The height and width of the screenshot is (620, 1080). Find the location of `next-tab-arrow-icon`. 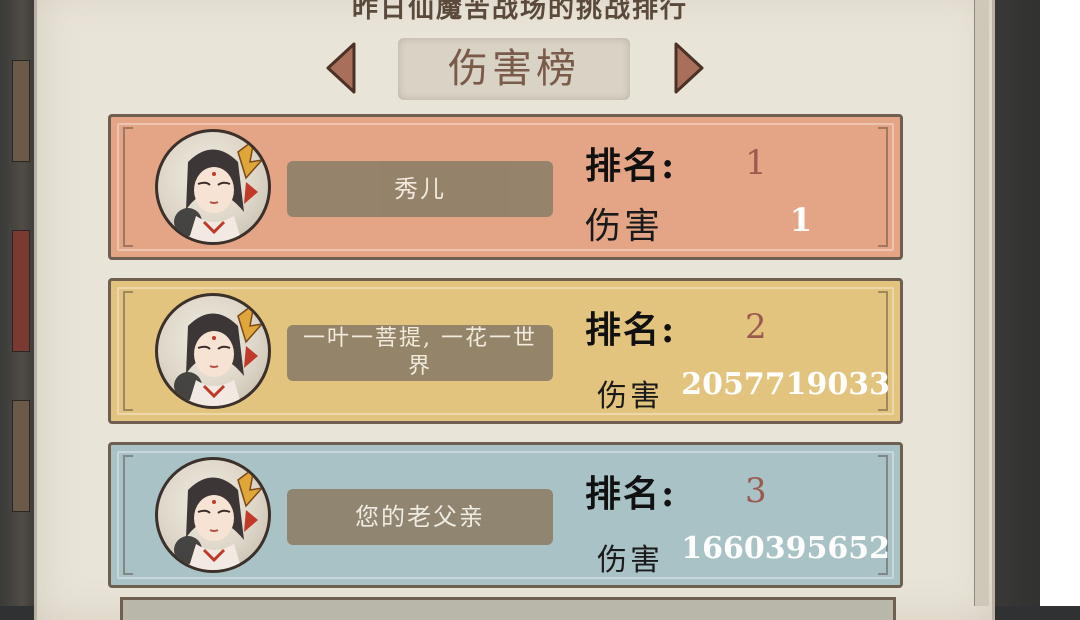

next-tab-arrow-icon is located at coordinates (689, 68).